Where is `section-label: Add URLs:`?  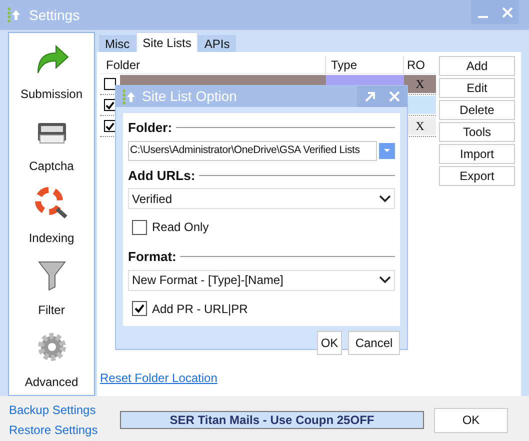
section-label: Add URLs: is located at coordinates (162, 175).